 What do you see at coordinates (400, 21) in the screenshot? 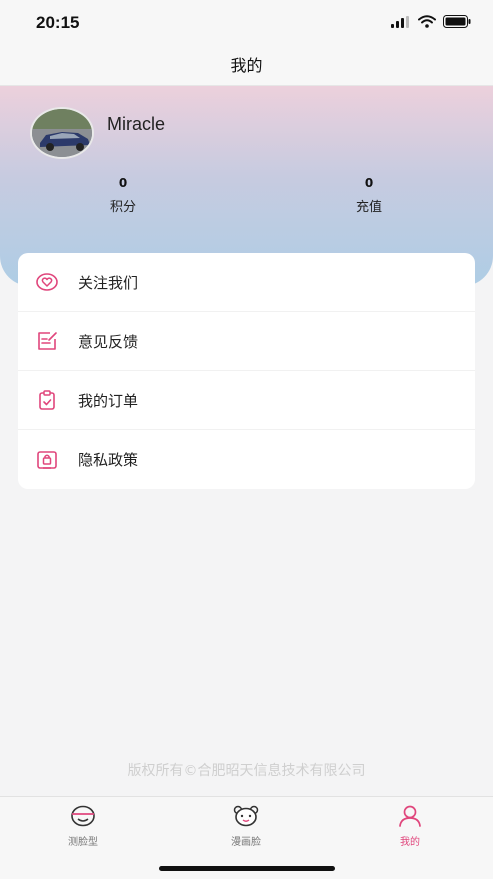
I see `signal-icon` at bounding box center [400, 21].